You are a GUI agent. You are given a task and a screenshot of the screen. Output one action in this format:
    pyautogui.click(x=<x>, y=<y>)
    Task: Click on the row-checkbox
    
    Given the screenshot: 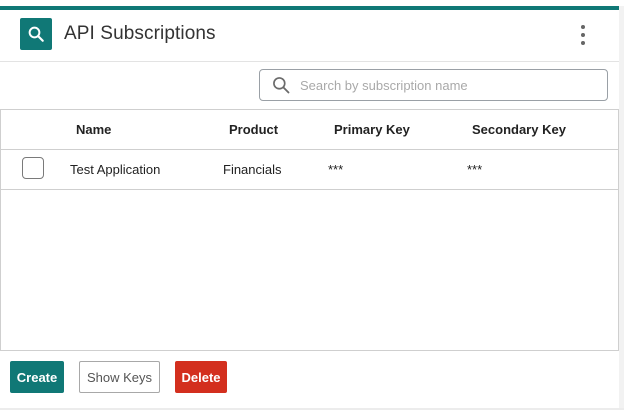 What is the action you would take?
    pyautogui.click(x=33, y=168)
    